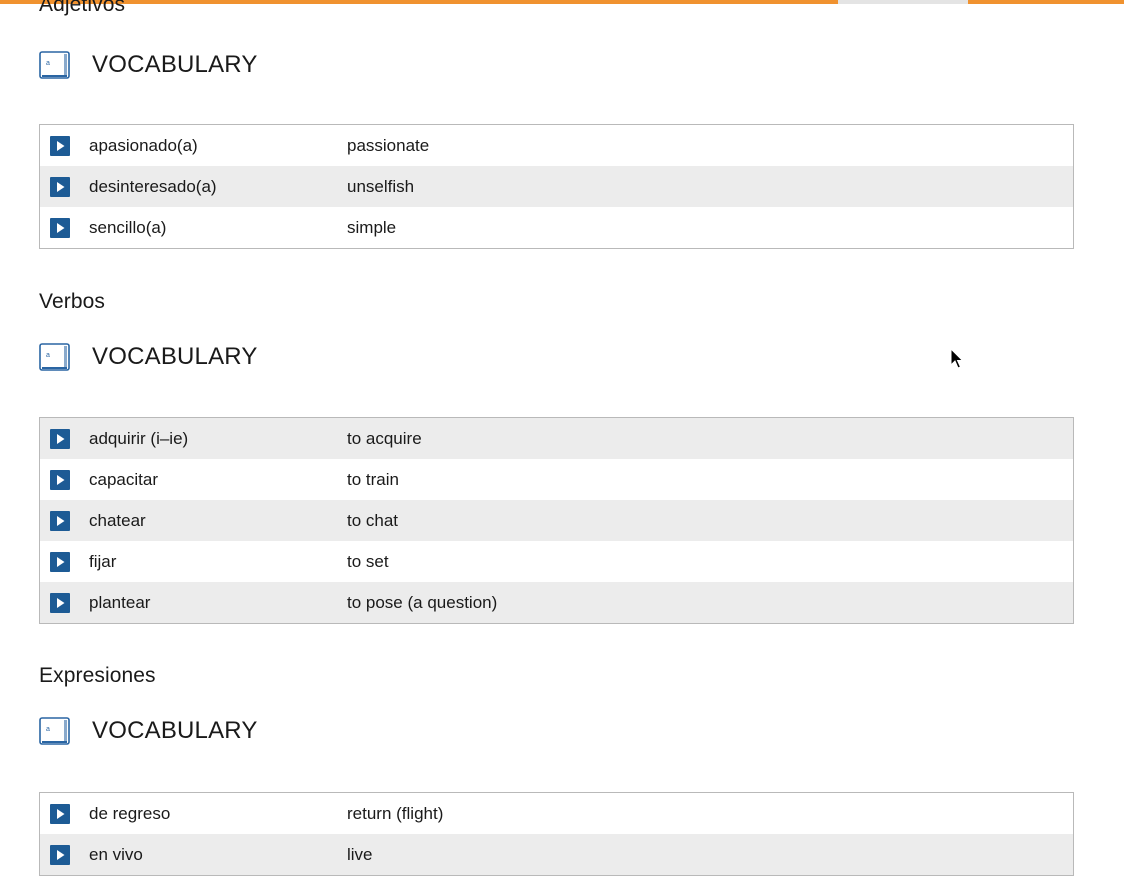 This screenshot has height=894, width=1124. What do you see at coordinates (128, 227) in the screenshot?
I see `term-text: sencillo(a)` at bounding box center [128, 227].